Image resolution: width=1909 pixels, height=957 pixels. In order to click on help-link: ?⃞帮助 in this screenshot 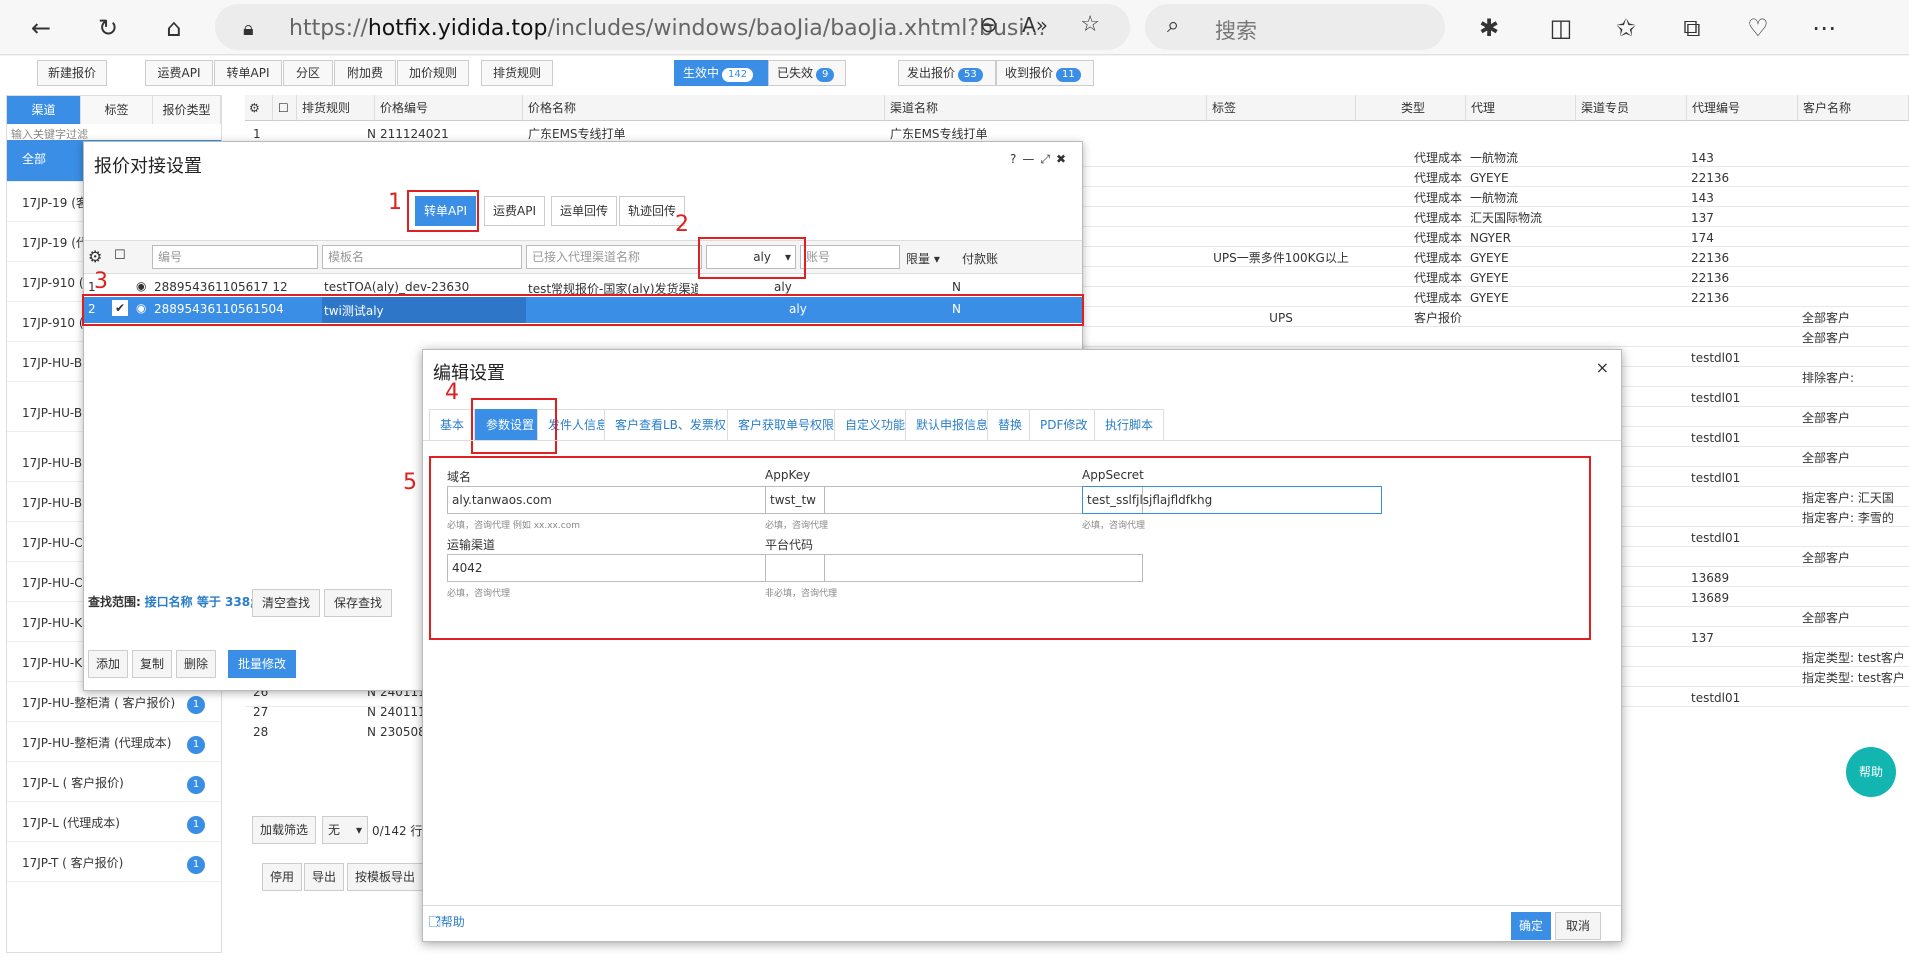, I will do `click(450, 921)`.